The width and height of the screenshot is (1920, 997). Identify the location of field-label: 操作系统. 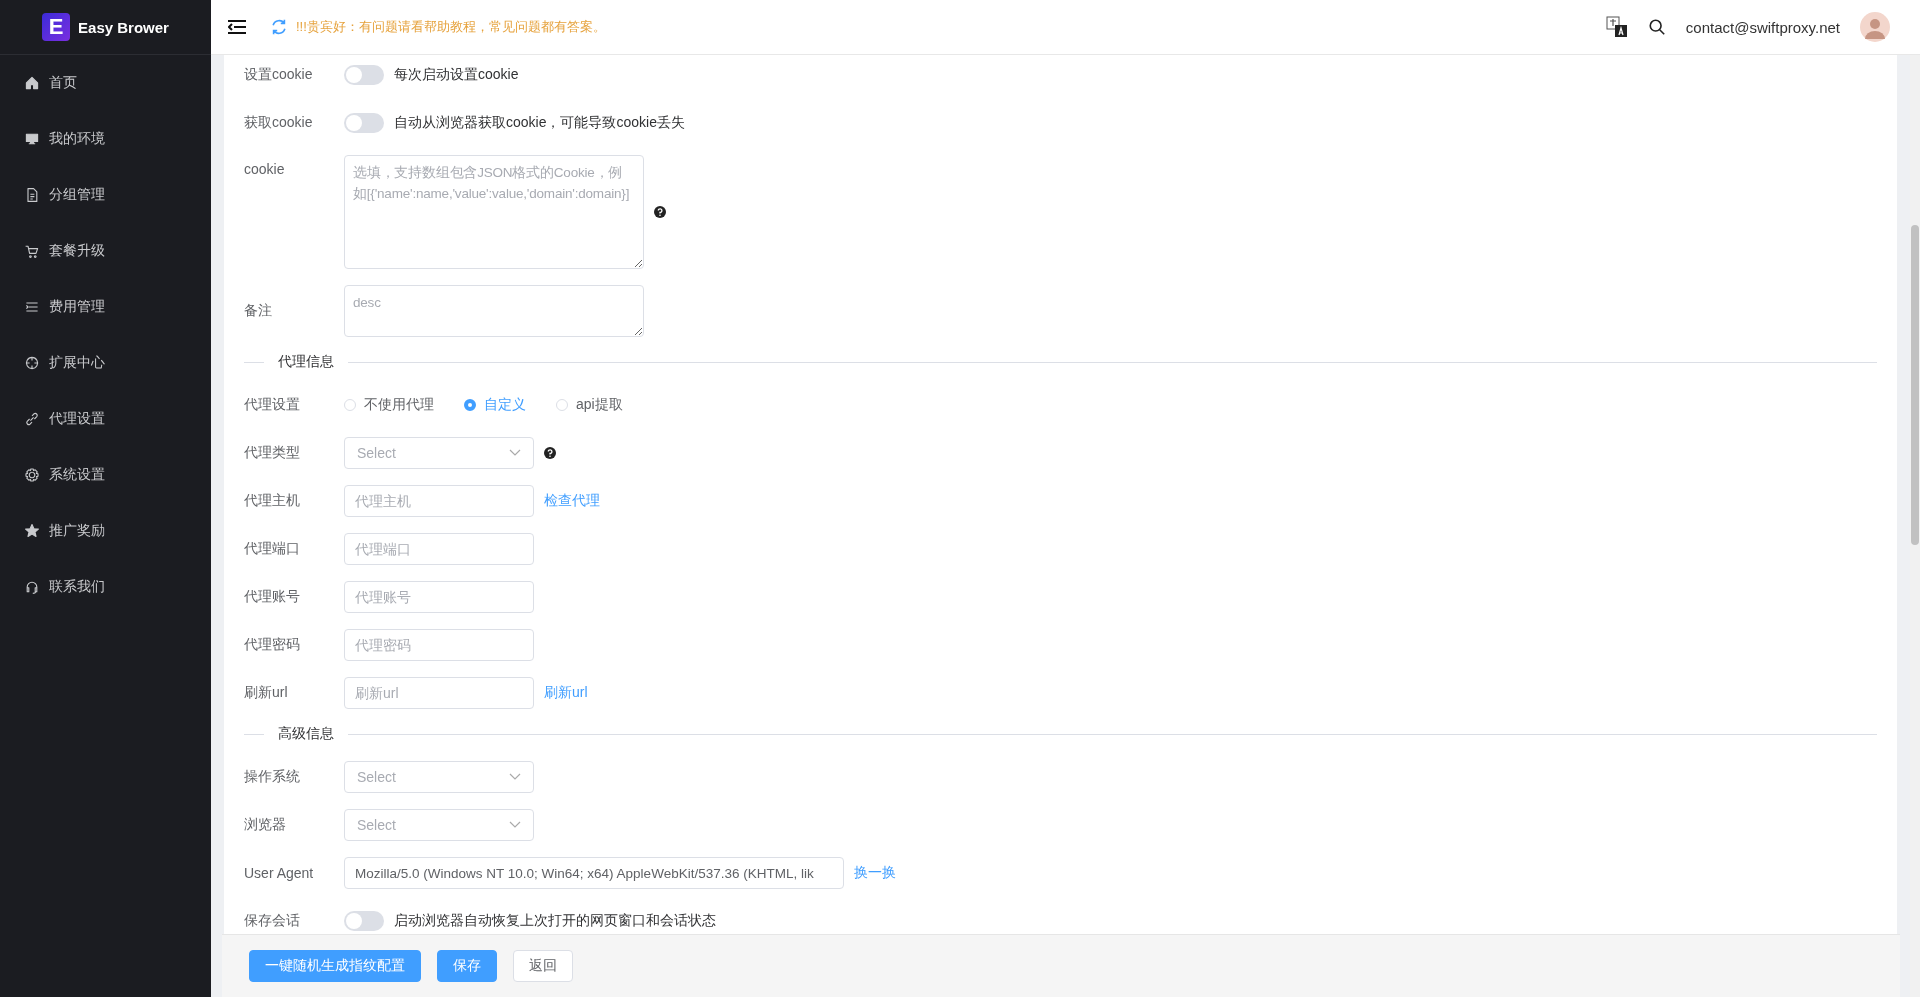
(272, 777).